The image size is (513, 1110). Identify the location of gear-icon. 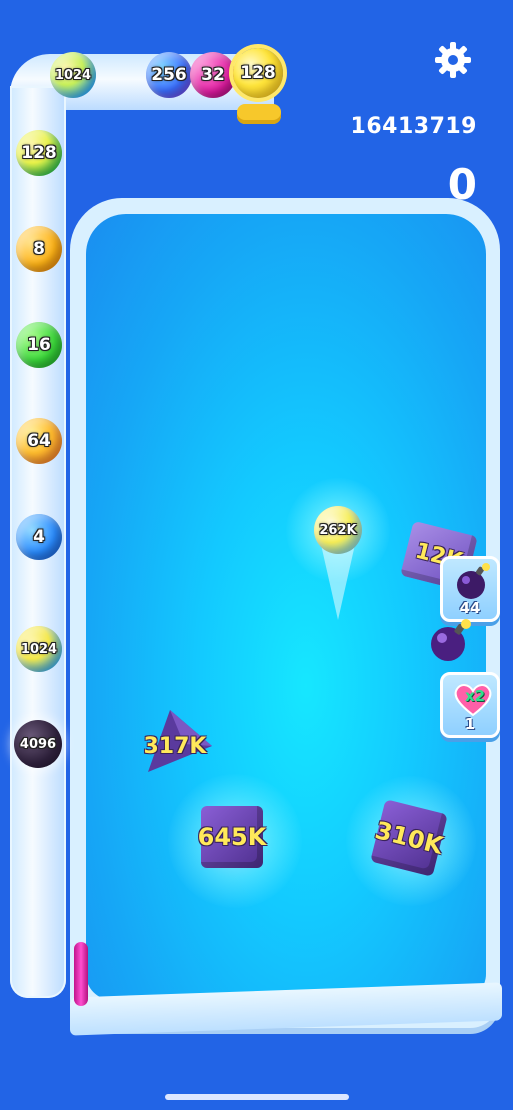
(453, 60).